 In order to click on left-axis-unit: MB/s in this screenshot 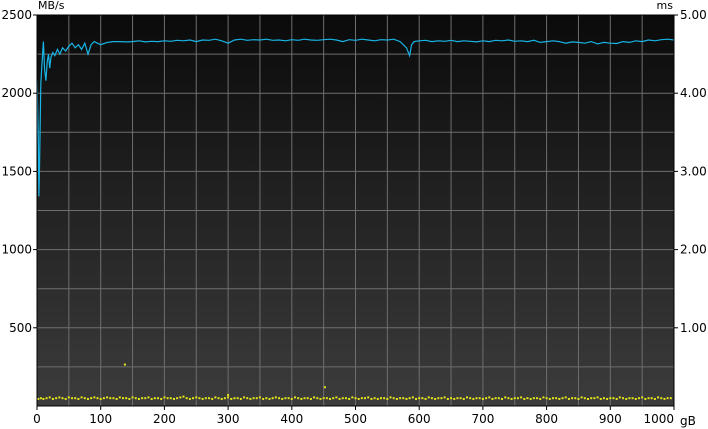, I will do `click(51, 6)`.